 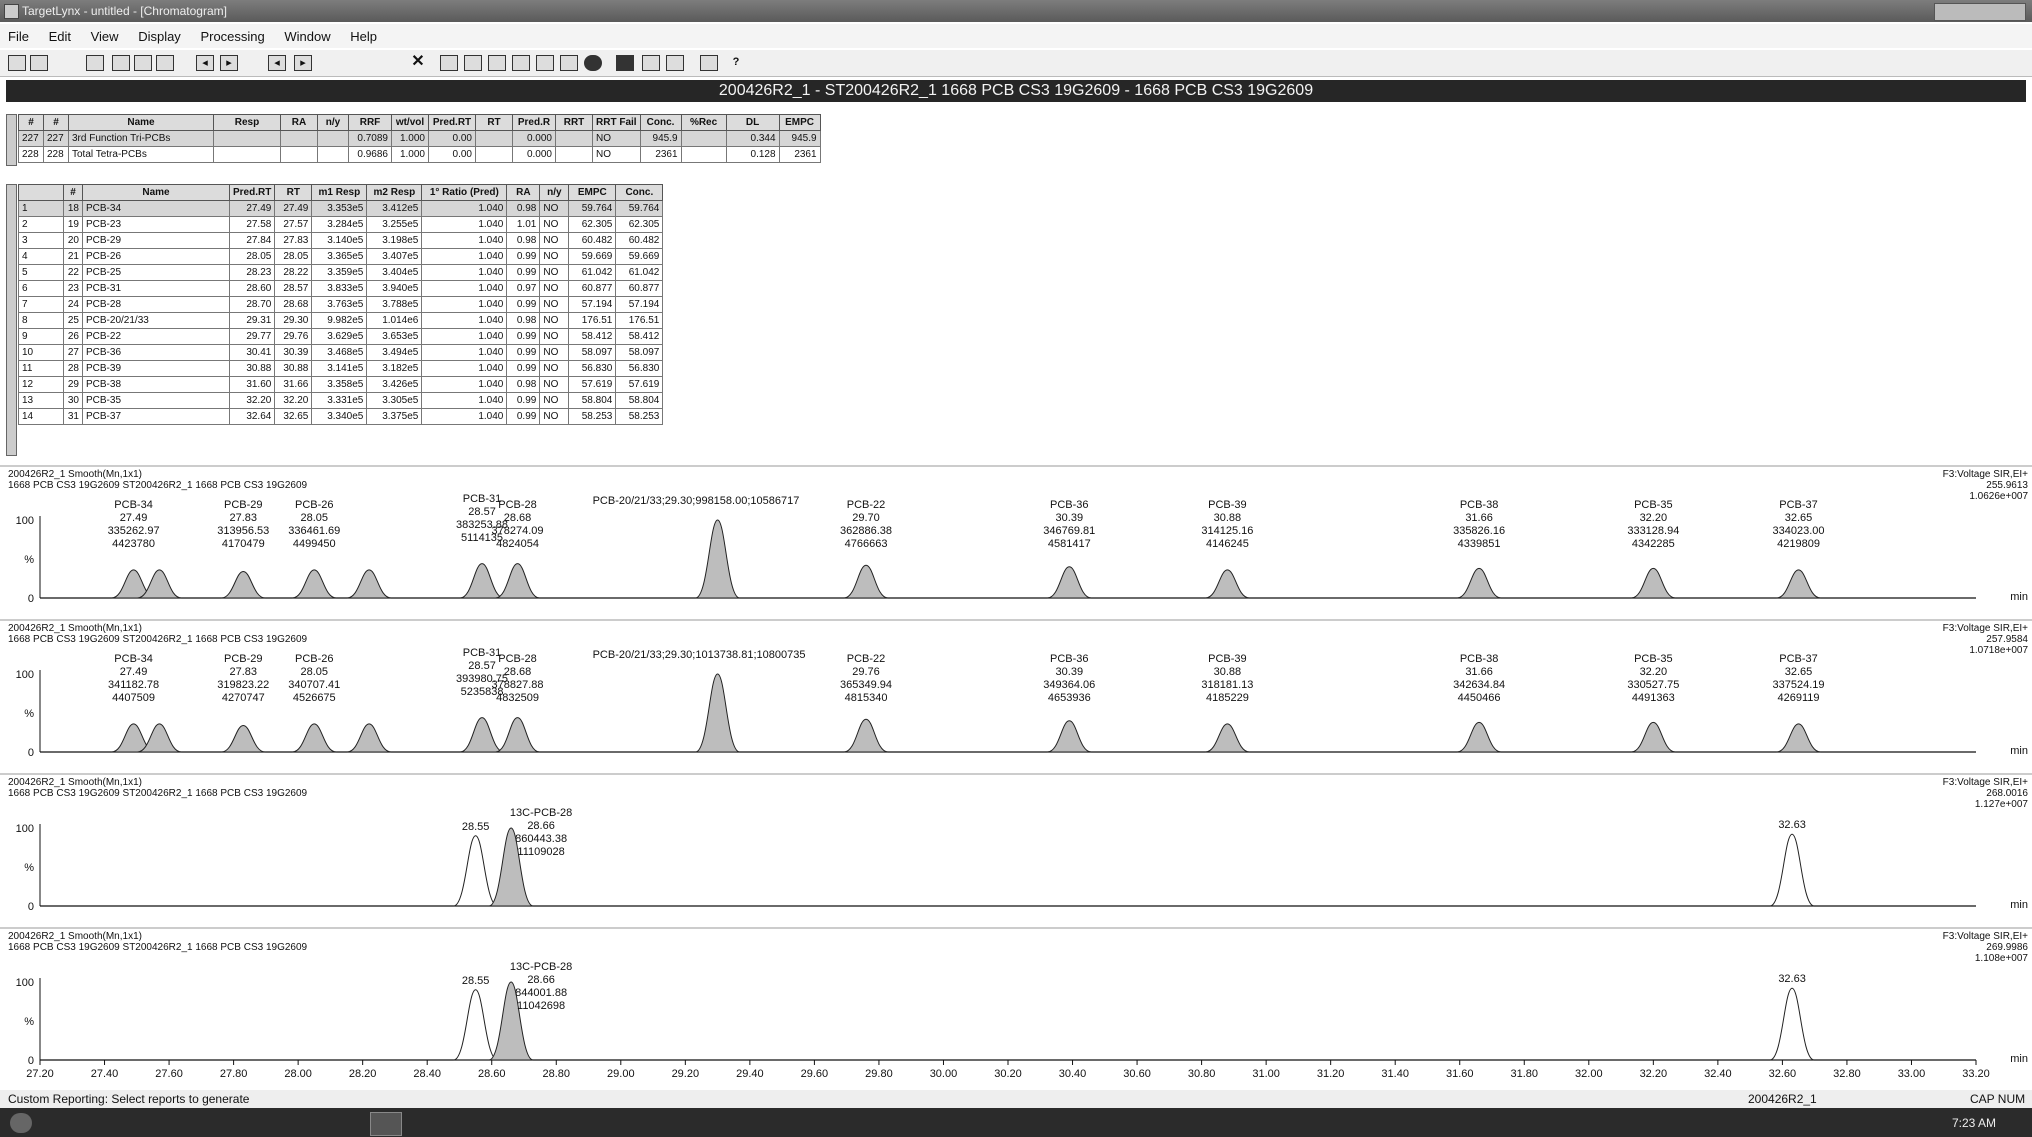 I want to click on help-icon: ?, so click(x=736, y=62).